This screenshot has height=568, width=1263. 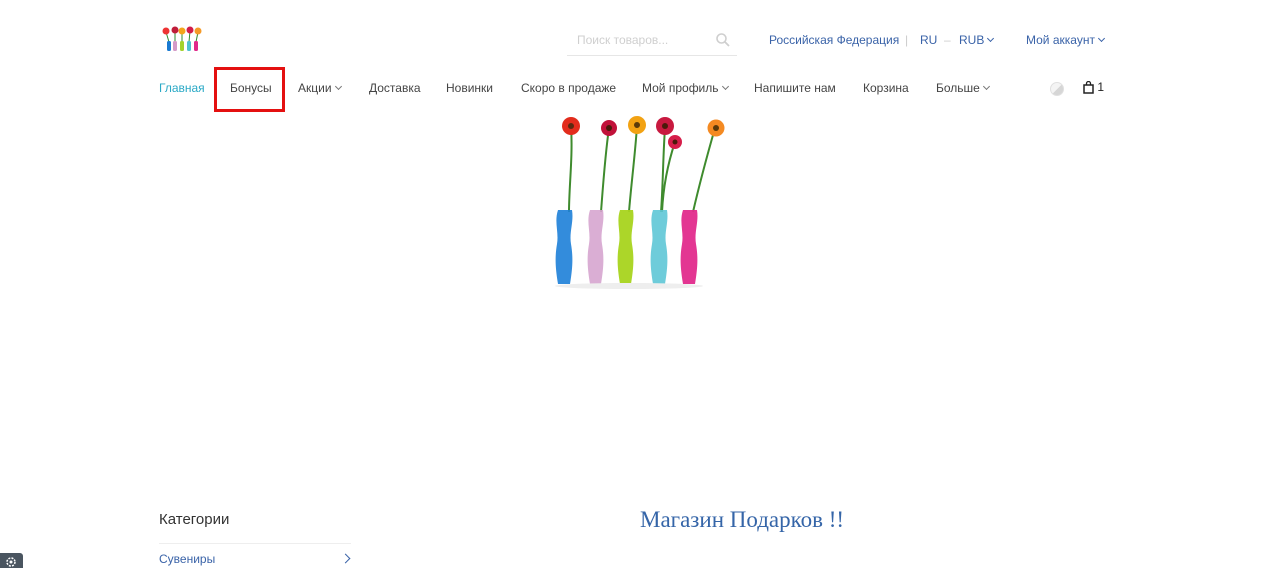 What do you see at coordinates (834, 40) in the screenshot?
I see `region-link: Российская Федерация` at bounding box center [834, 40].